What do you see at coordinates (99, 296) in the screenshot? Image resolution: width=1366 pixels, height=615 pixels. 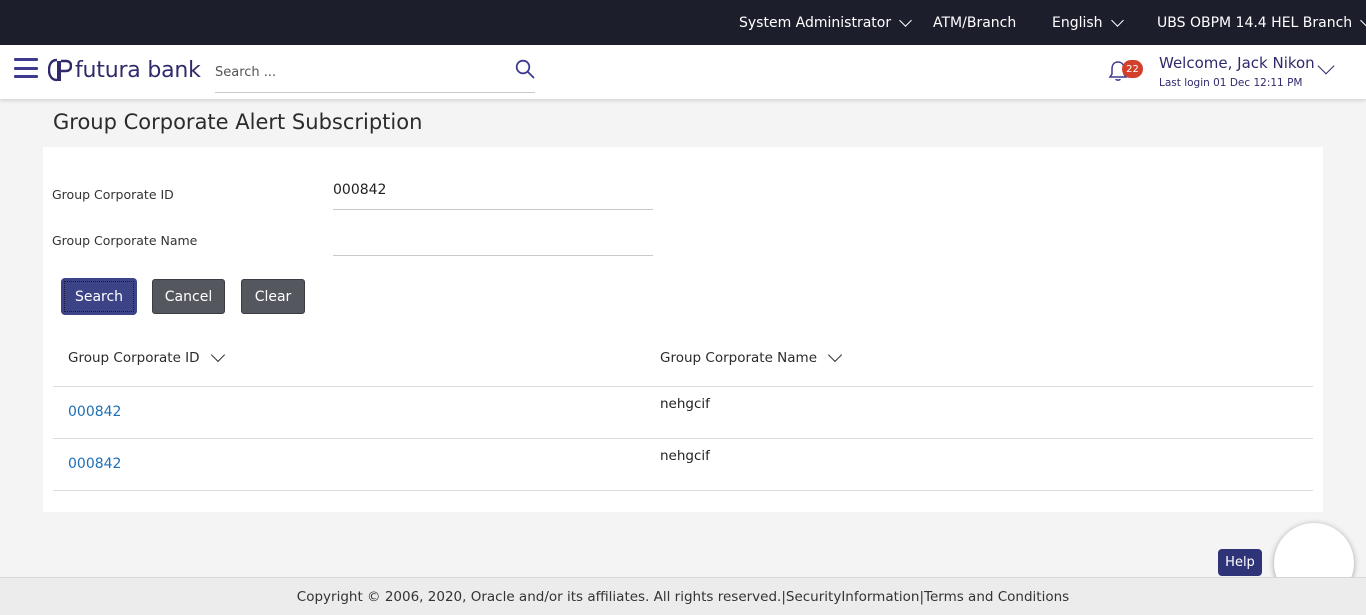 I see `search-button: Search` at bounding box center [99, 296].